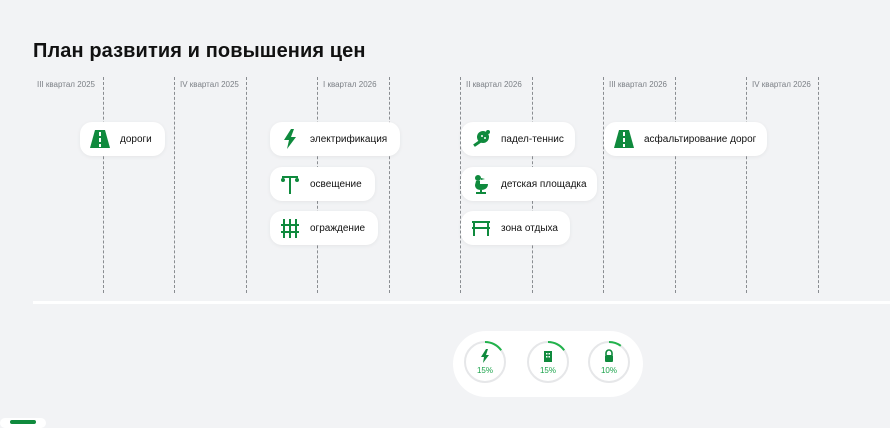 The height and width of the screenshot is (428, 890). I want to click on quarter-label: III квартал 2025, so click(66, 84).